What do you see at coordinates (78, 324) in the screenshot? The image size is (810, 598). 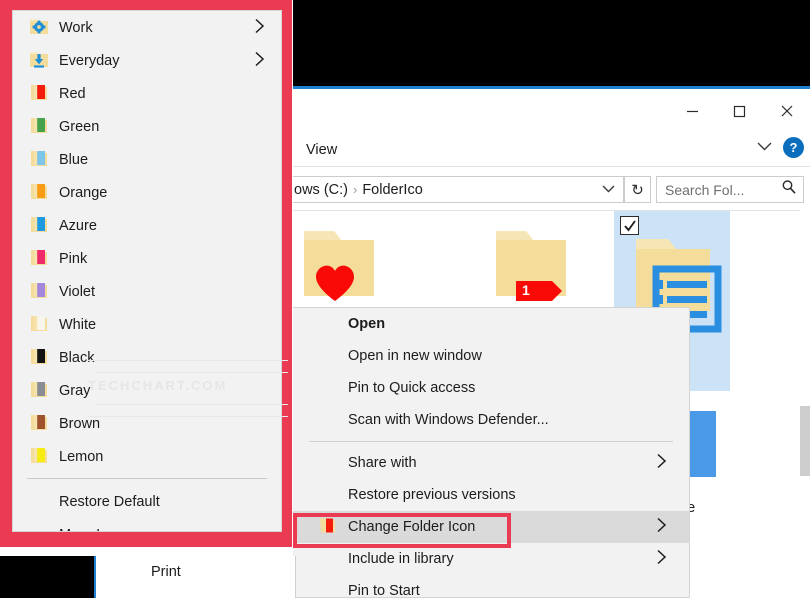 I see `submenu-item-label: White` at bounding box center [78, 324].